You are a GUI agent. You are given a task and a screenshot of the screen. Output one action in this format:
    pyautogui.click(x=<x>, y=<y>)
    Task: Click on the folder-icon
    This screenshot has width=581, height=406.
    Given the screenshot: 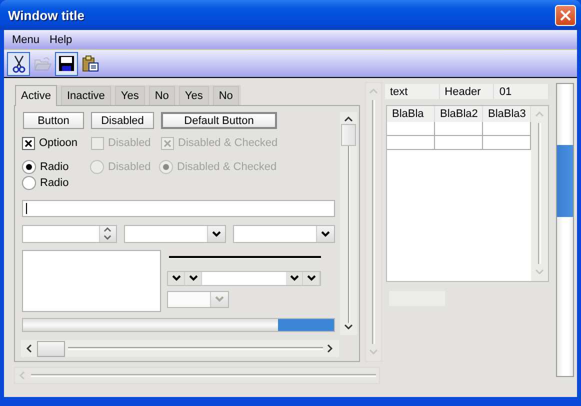 What is the action you would take?
    pyautogui.click(x=43, y=64)
    